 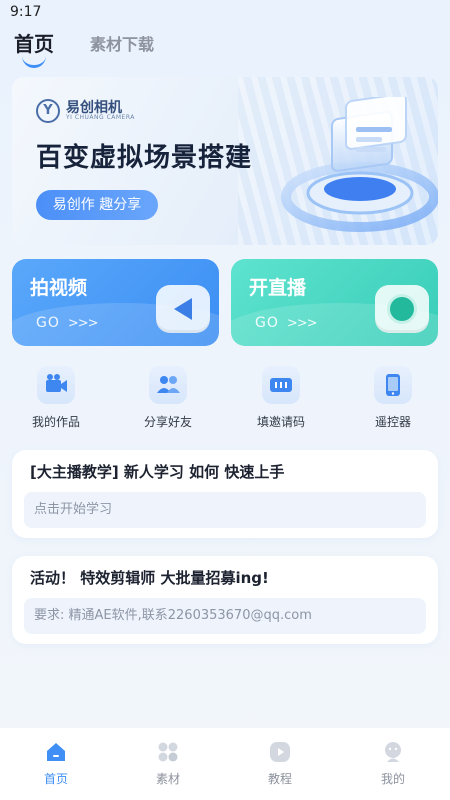 I want to click on bottom-navigation: 首页 素材 教程 我的, so click(x=225, y=764).